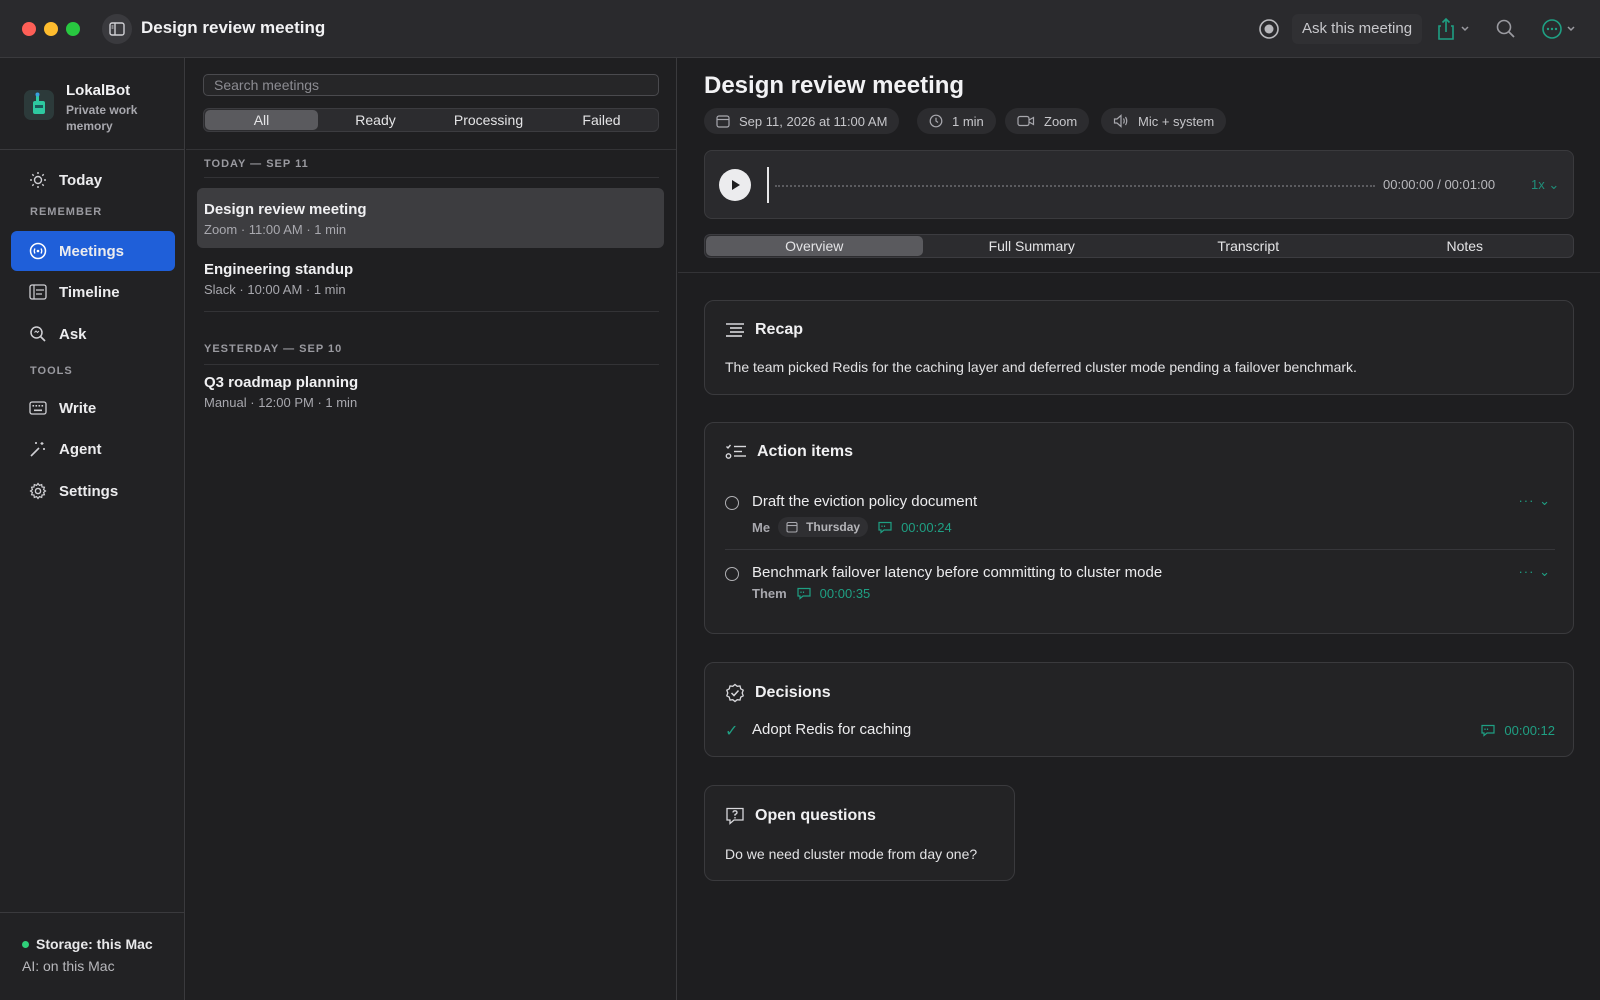 The width and height of the screenshot is (1600, 1000). Describe the element at coordinates (764, 330) in the screenshot. I see `recap-heading: Recap` at that location.